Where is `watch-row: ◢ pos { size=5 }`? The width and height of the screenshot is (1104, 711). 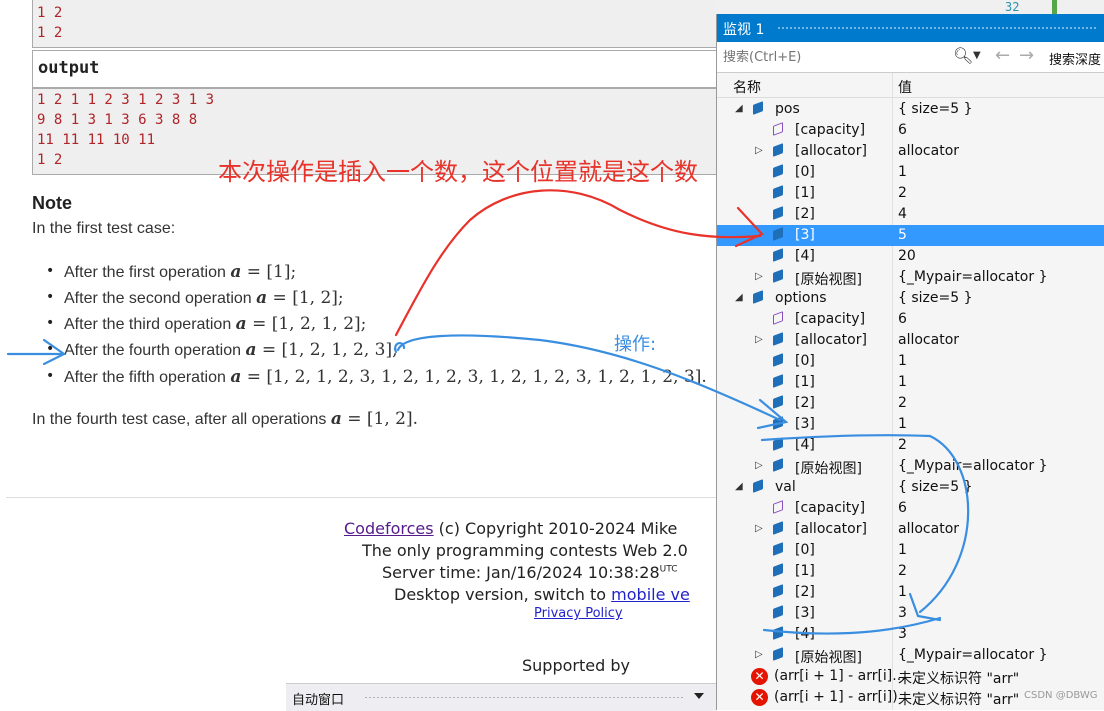
watch-row: ◢ pos { size=5 } is located at coordinates (910, 109).